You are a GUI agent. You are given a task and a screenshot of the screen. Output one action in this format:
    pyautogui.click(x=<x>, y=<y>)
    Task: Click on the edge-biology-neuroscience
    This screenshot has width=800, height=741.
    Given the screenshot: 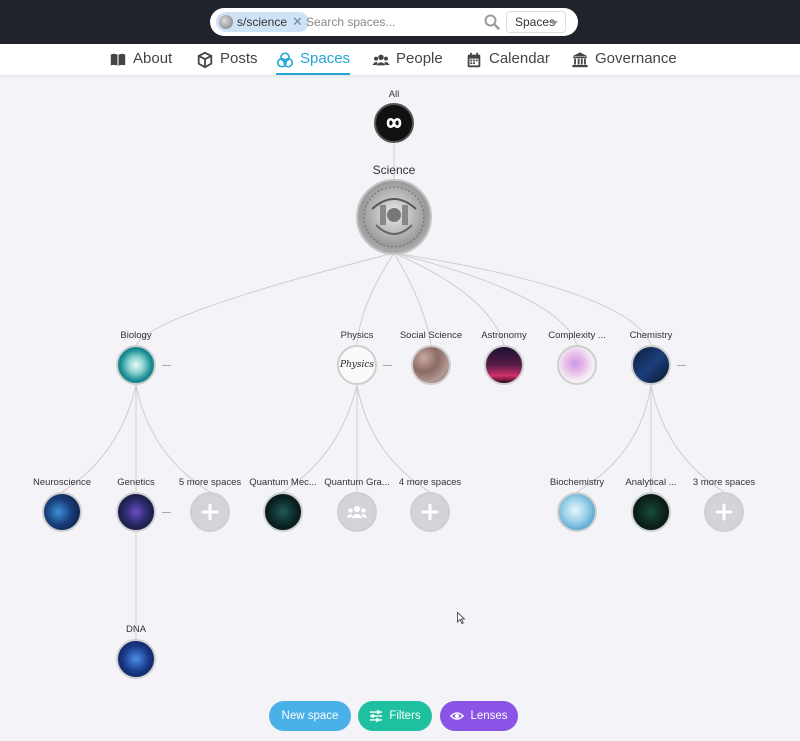 What is the action you would take?
    pyautogui.click(x=99, y=438)
    